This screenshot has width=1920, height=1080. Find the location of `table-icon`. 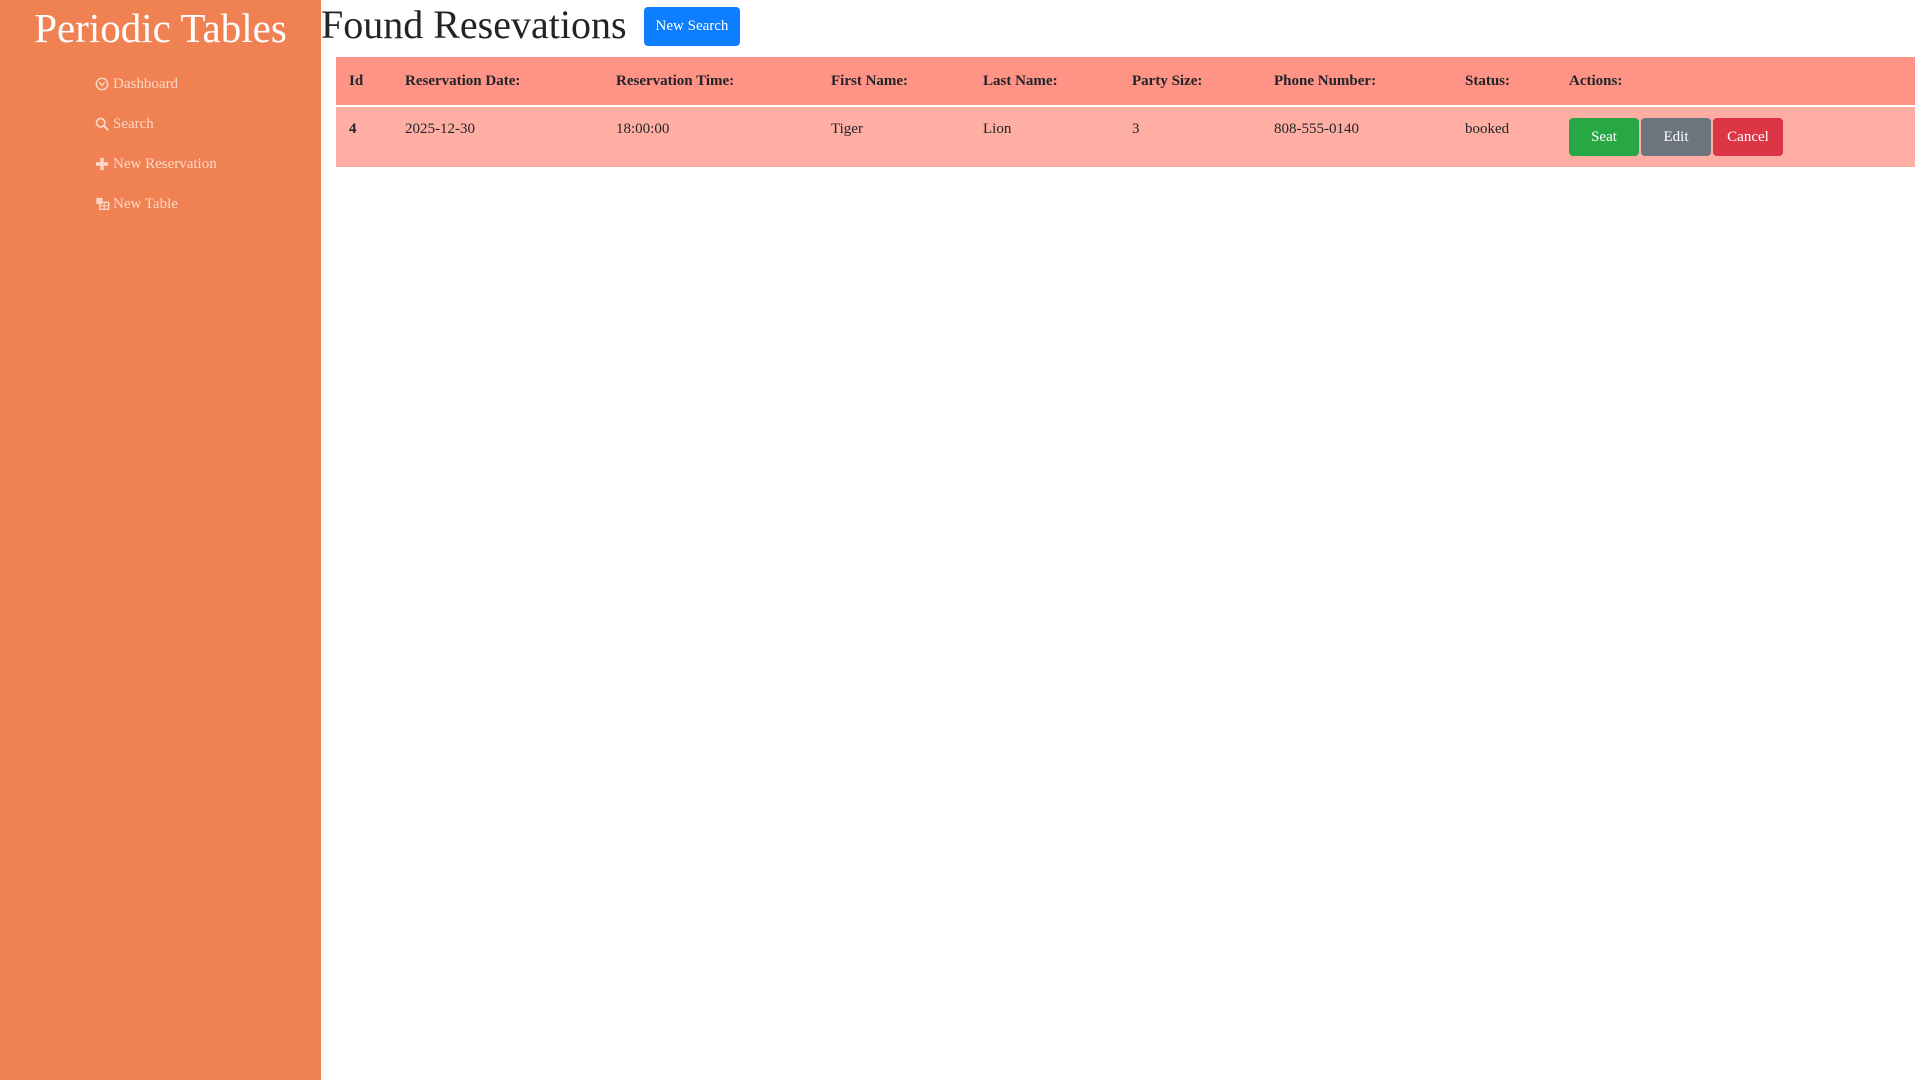

table-icon is located at coordinates (102, 204).